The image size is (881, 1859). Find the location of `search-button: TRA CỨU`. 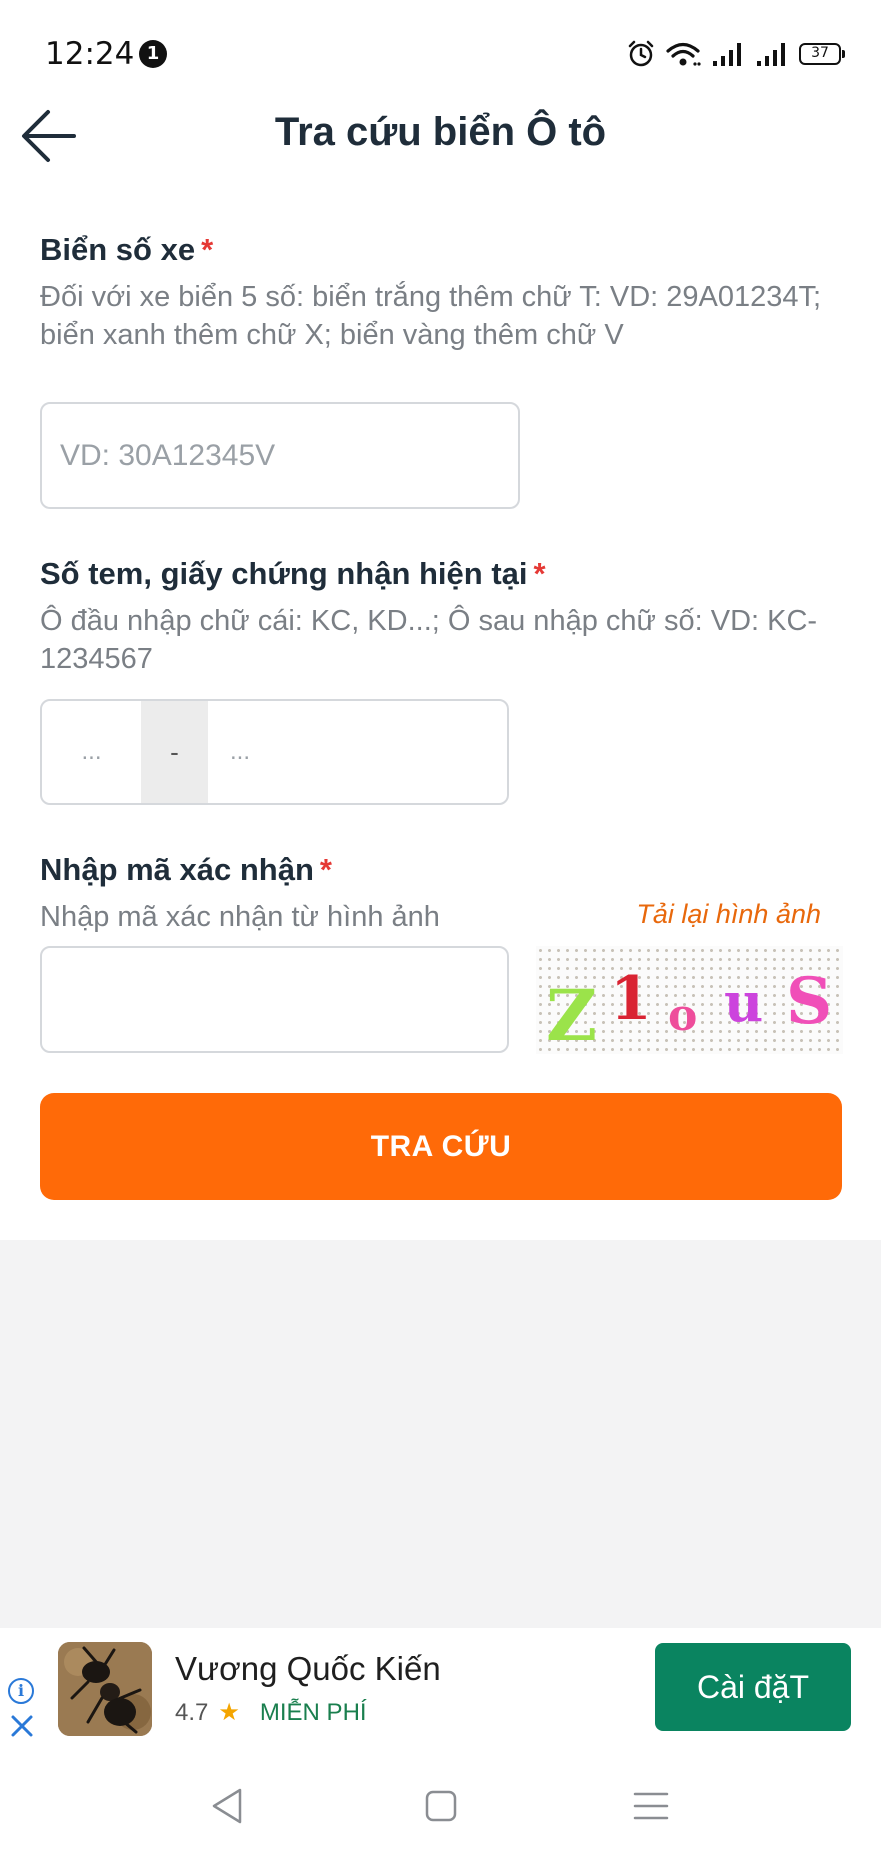

search-button: TRA CỨU is located at coordinates (441, 1146).